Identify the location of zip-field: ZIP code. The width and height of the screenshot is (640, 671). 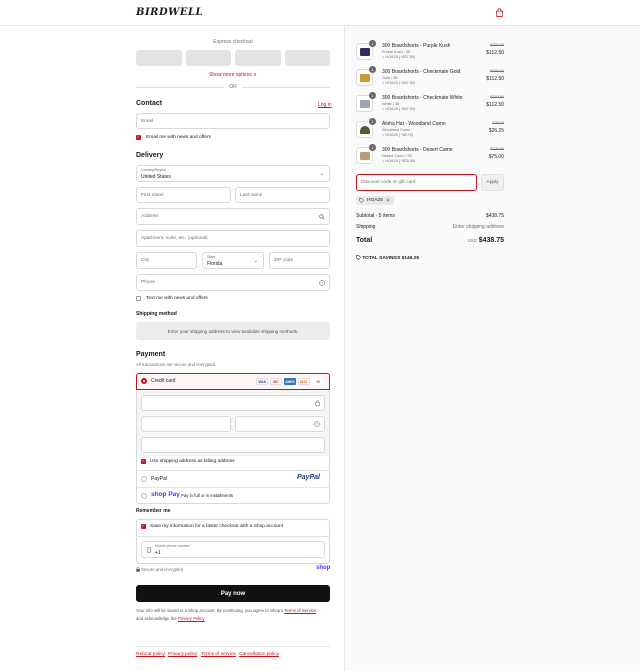
(299, 260).